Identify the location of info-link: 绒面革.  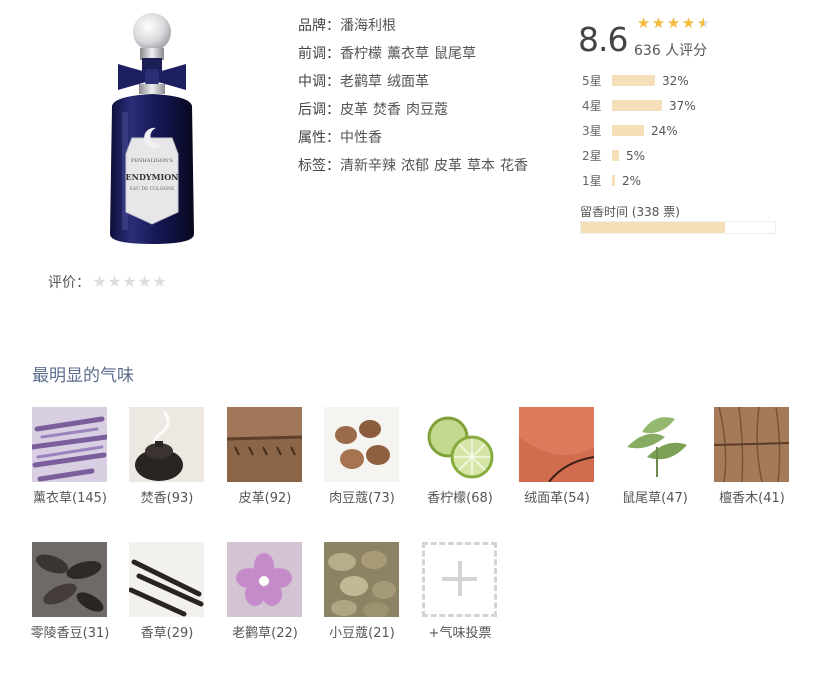
(408, 82).